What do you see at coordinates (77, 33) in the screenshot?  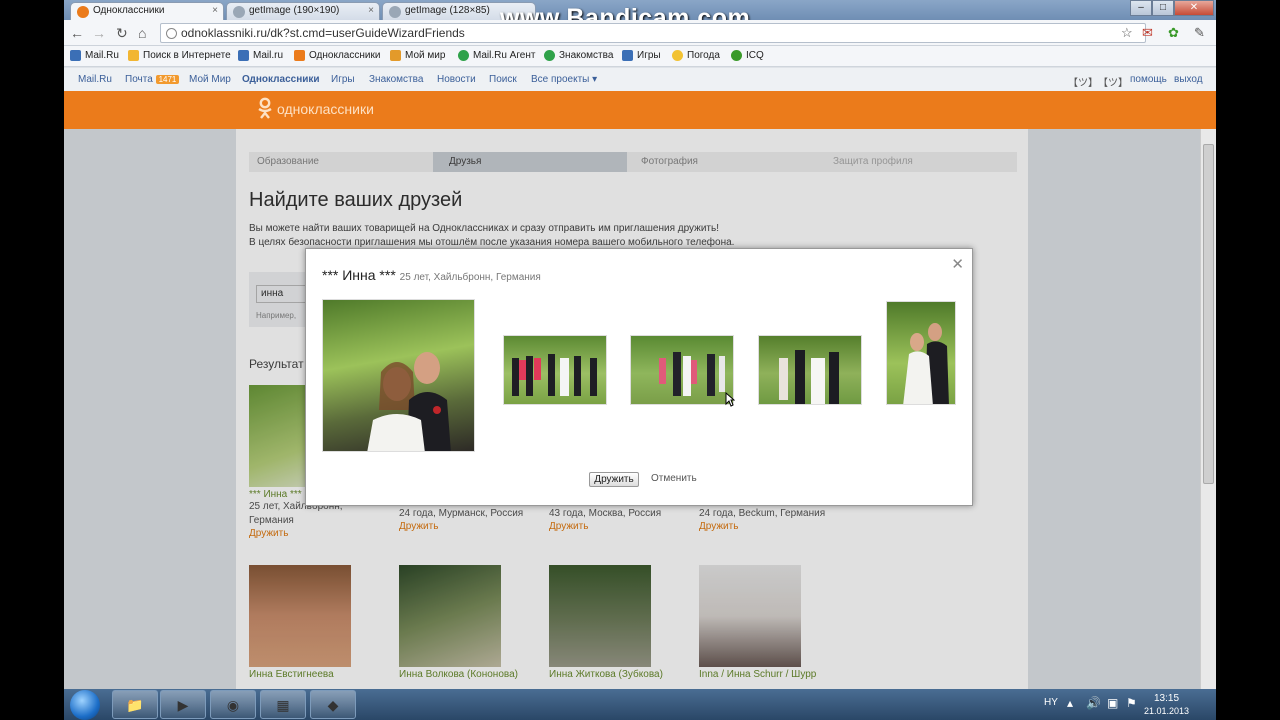 I see `back-arrow-icon: ←` at bounding box center [77, 33].